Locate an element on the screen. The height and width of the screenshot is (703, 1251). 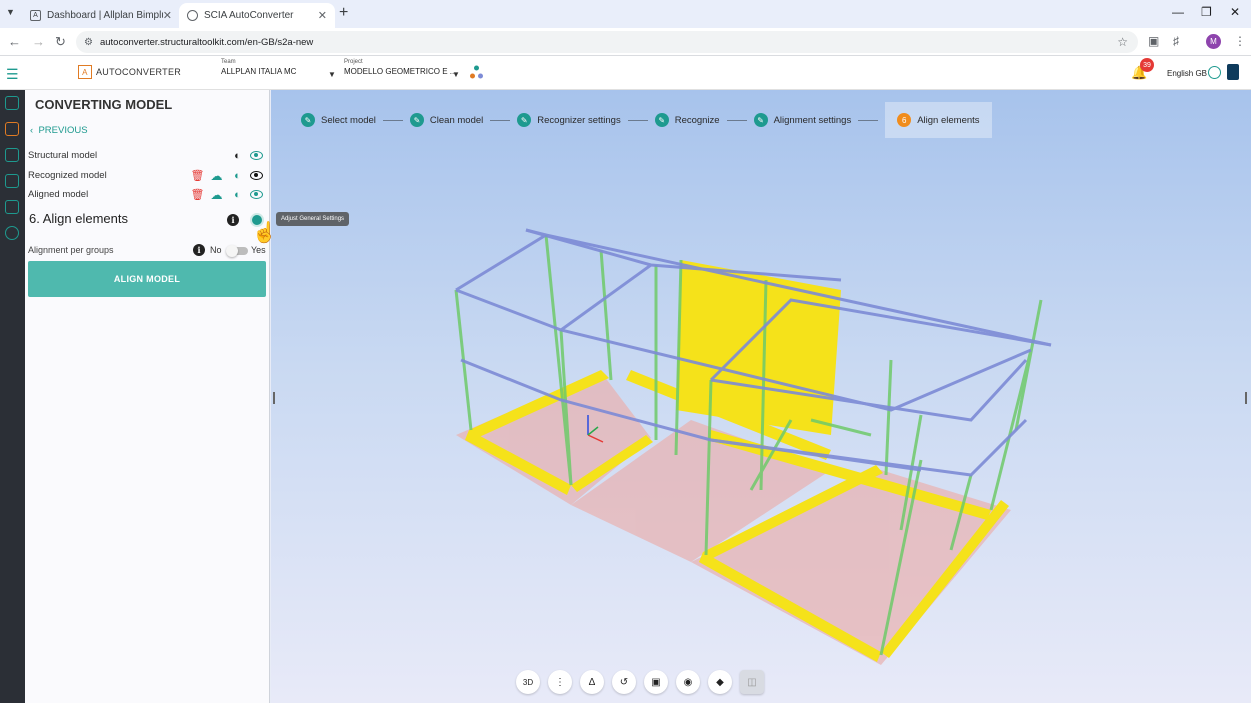
language-selector: English GB is located at coordinates (1187, 73).